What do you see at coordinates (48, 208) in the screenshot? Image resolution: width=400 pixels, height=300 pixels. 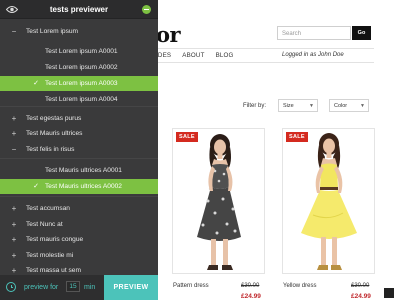 I see `tree-item-label: Test accumsan` at bounding box center [48, 208].